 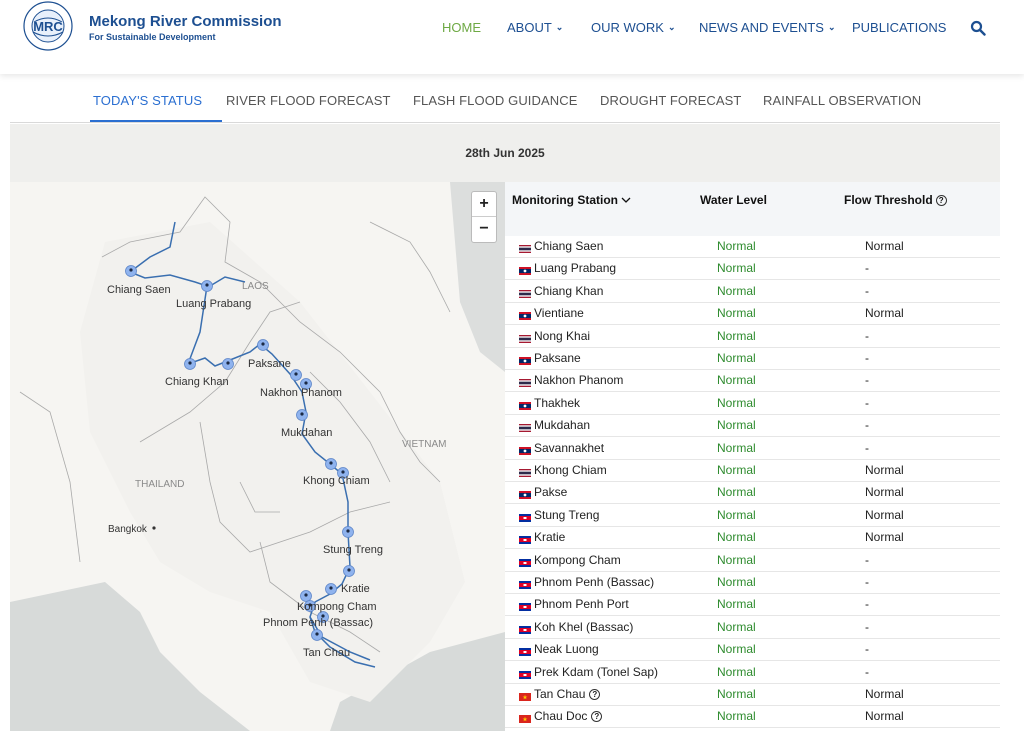 I want to click on station-name: Nong Khai, so click(x=562, y=335).